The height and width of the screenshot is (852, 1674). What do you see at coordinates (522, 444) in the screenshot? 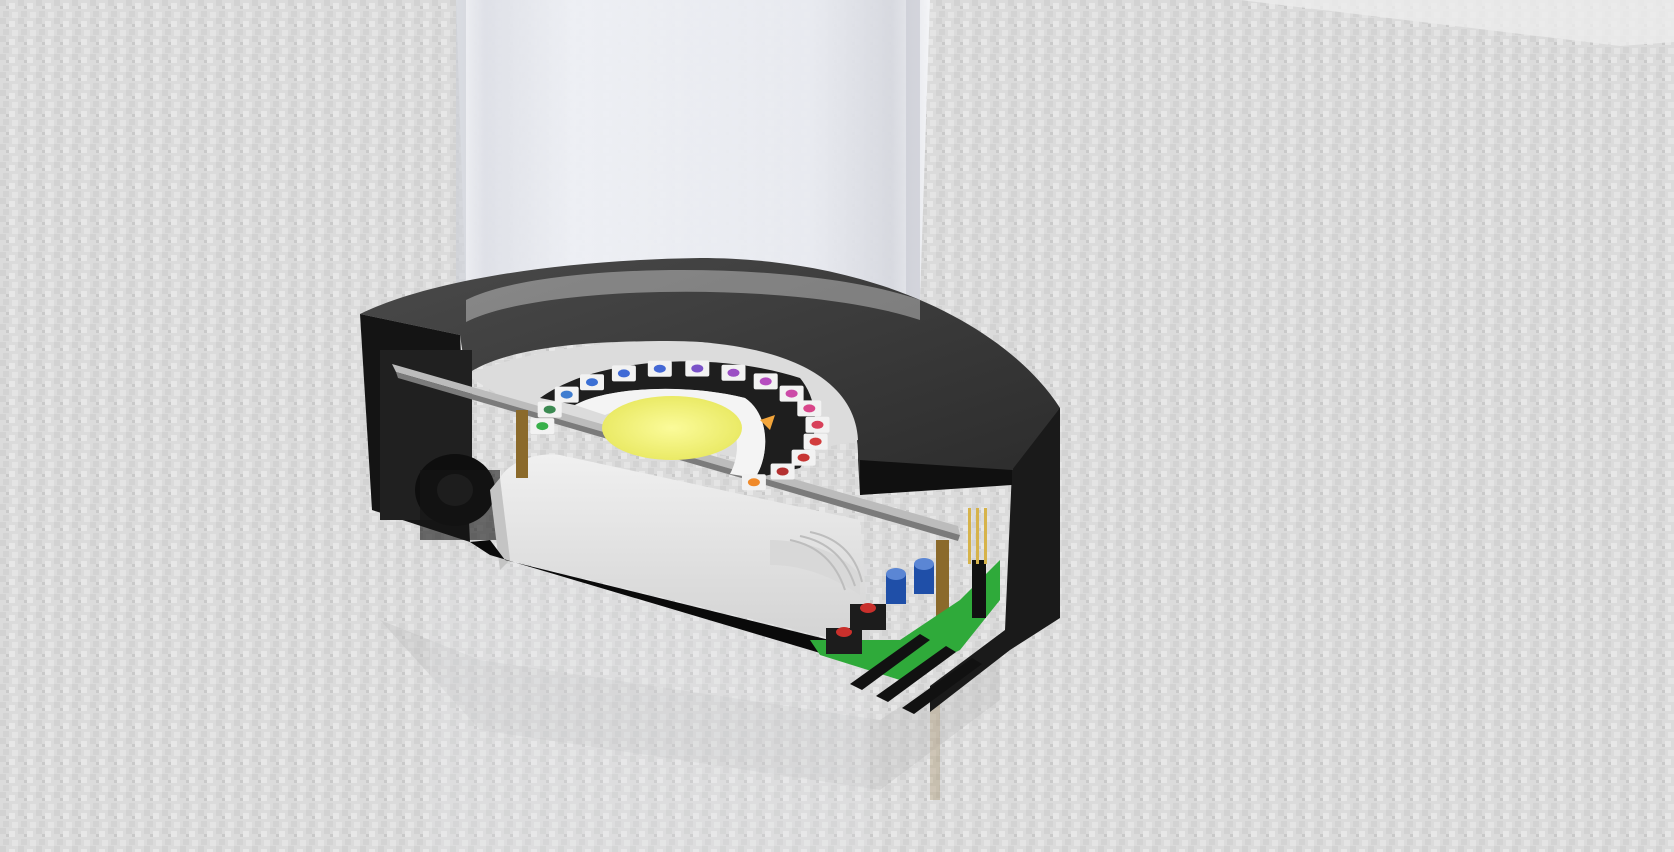
I see `brass-standoff-left` at bounding box center [522, 444].